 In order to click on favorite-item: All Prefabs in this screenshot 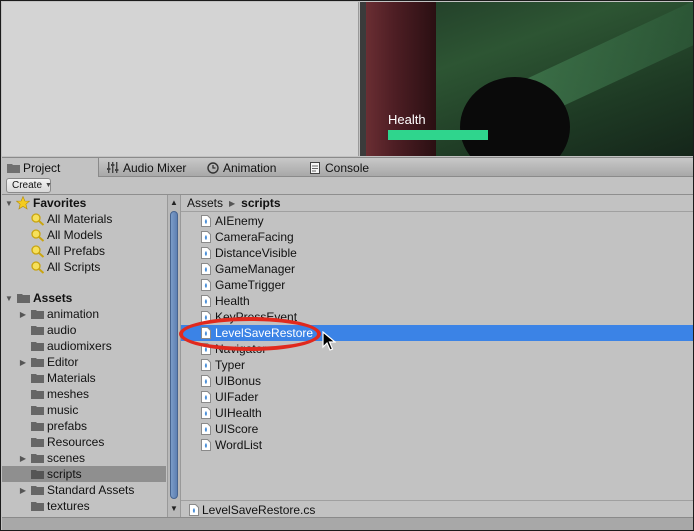, I will do `click(84, 251)`.